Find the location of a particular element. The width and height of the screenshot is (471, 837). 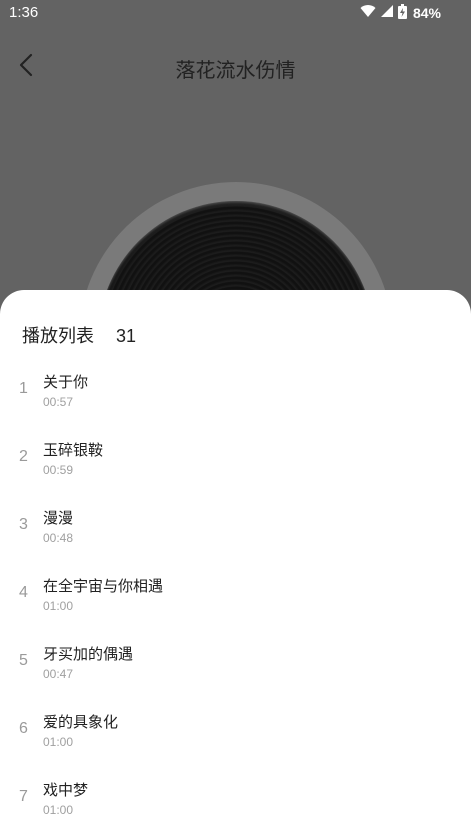

track-index: 3 is located at coordinates (23, 524).